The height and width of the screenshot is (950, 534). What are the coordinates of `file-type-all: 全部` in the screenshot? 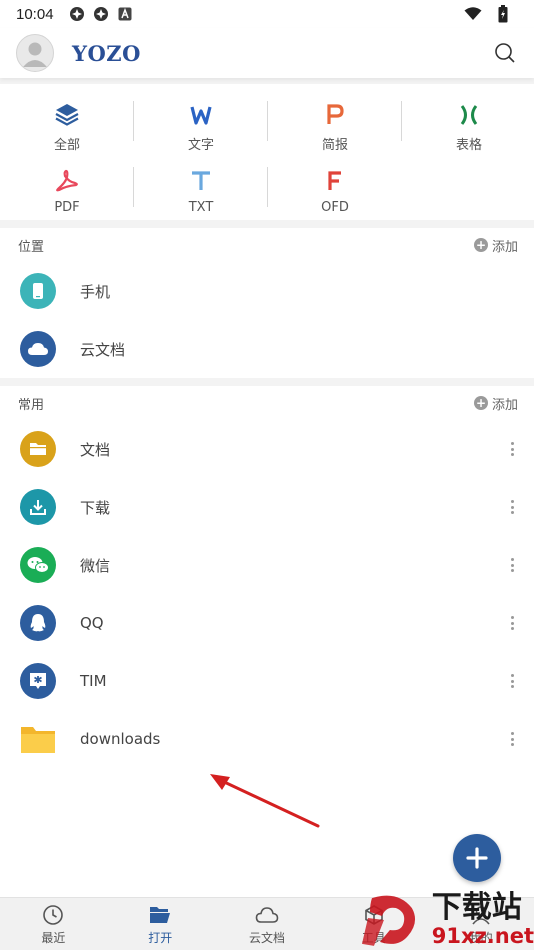 It's located at (67, 121).